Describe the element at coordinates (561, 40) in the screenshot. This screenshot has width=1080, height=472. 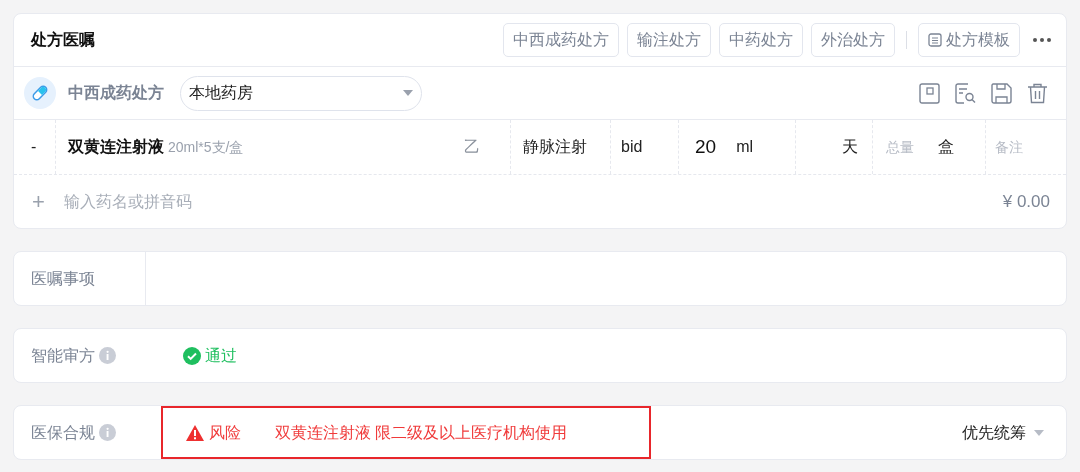
I see `prescription-type-button: 中西成药处方` at that location.